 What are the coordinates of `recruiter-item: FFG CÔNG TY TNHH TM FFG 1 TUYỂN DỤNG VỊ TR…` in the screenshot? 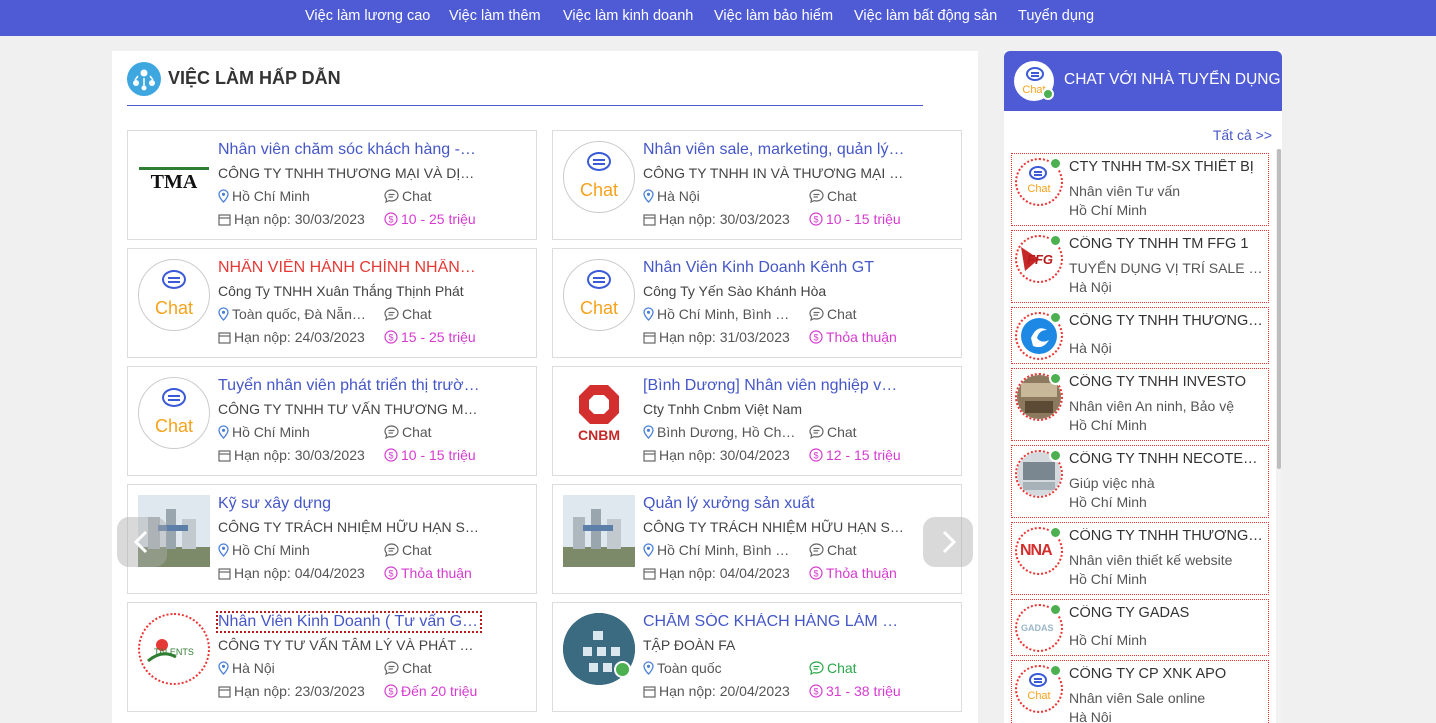 It's located at (1140, 266).